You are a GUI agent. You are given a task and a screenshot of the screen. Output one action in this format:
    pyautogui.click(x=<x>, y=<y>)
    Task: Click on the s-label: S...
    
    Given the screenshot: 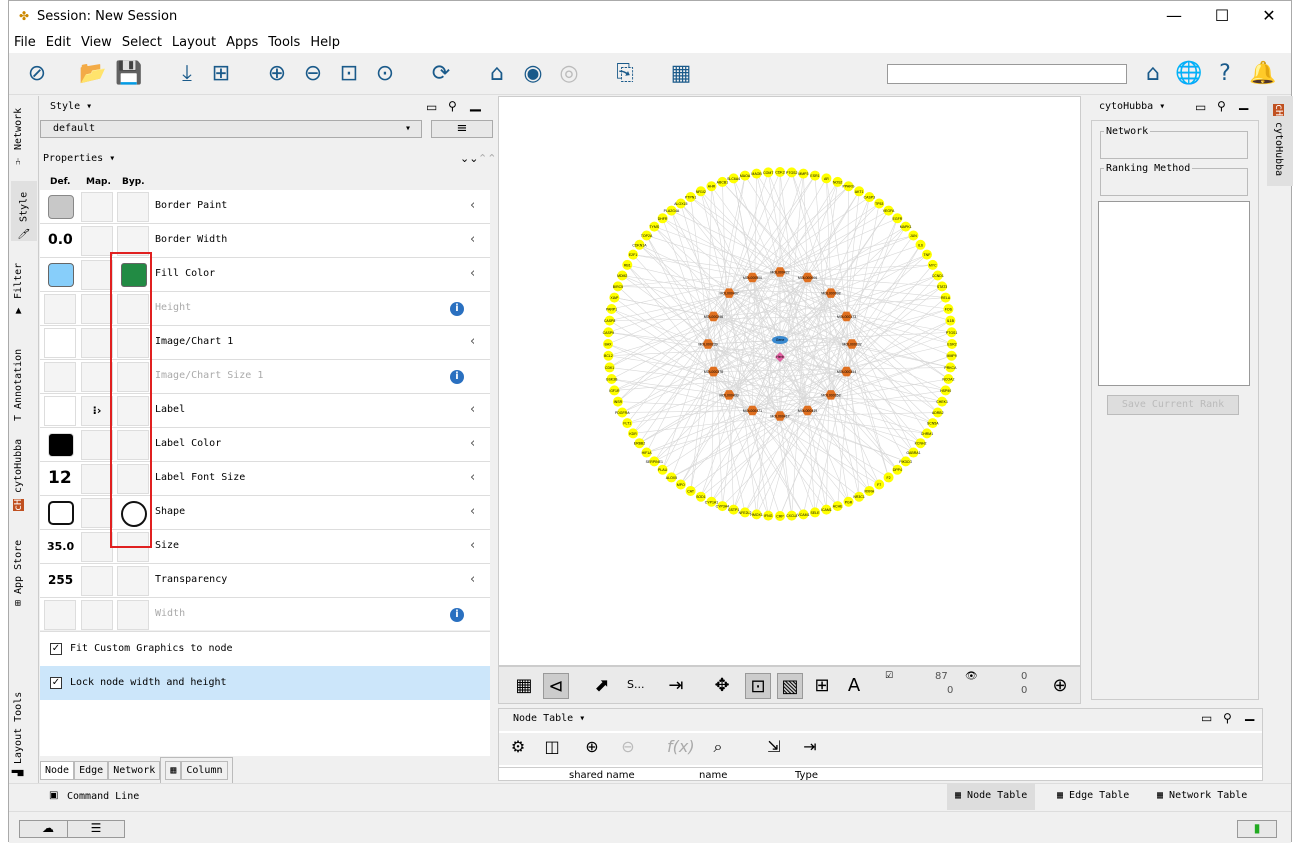 What is the action you would take?
    pyautogui.click(x=635, y=684)
    